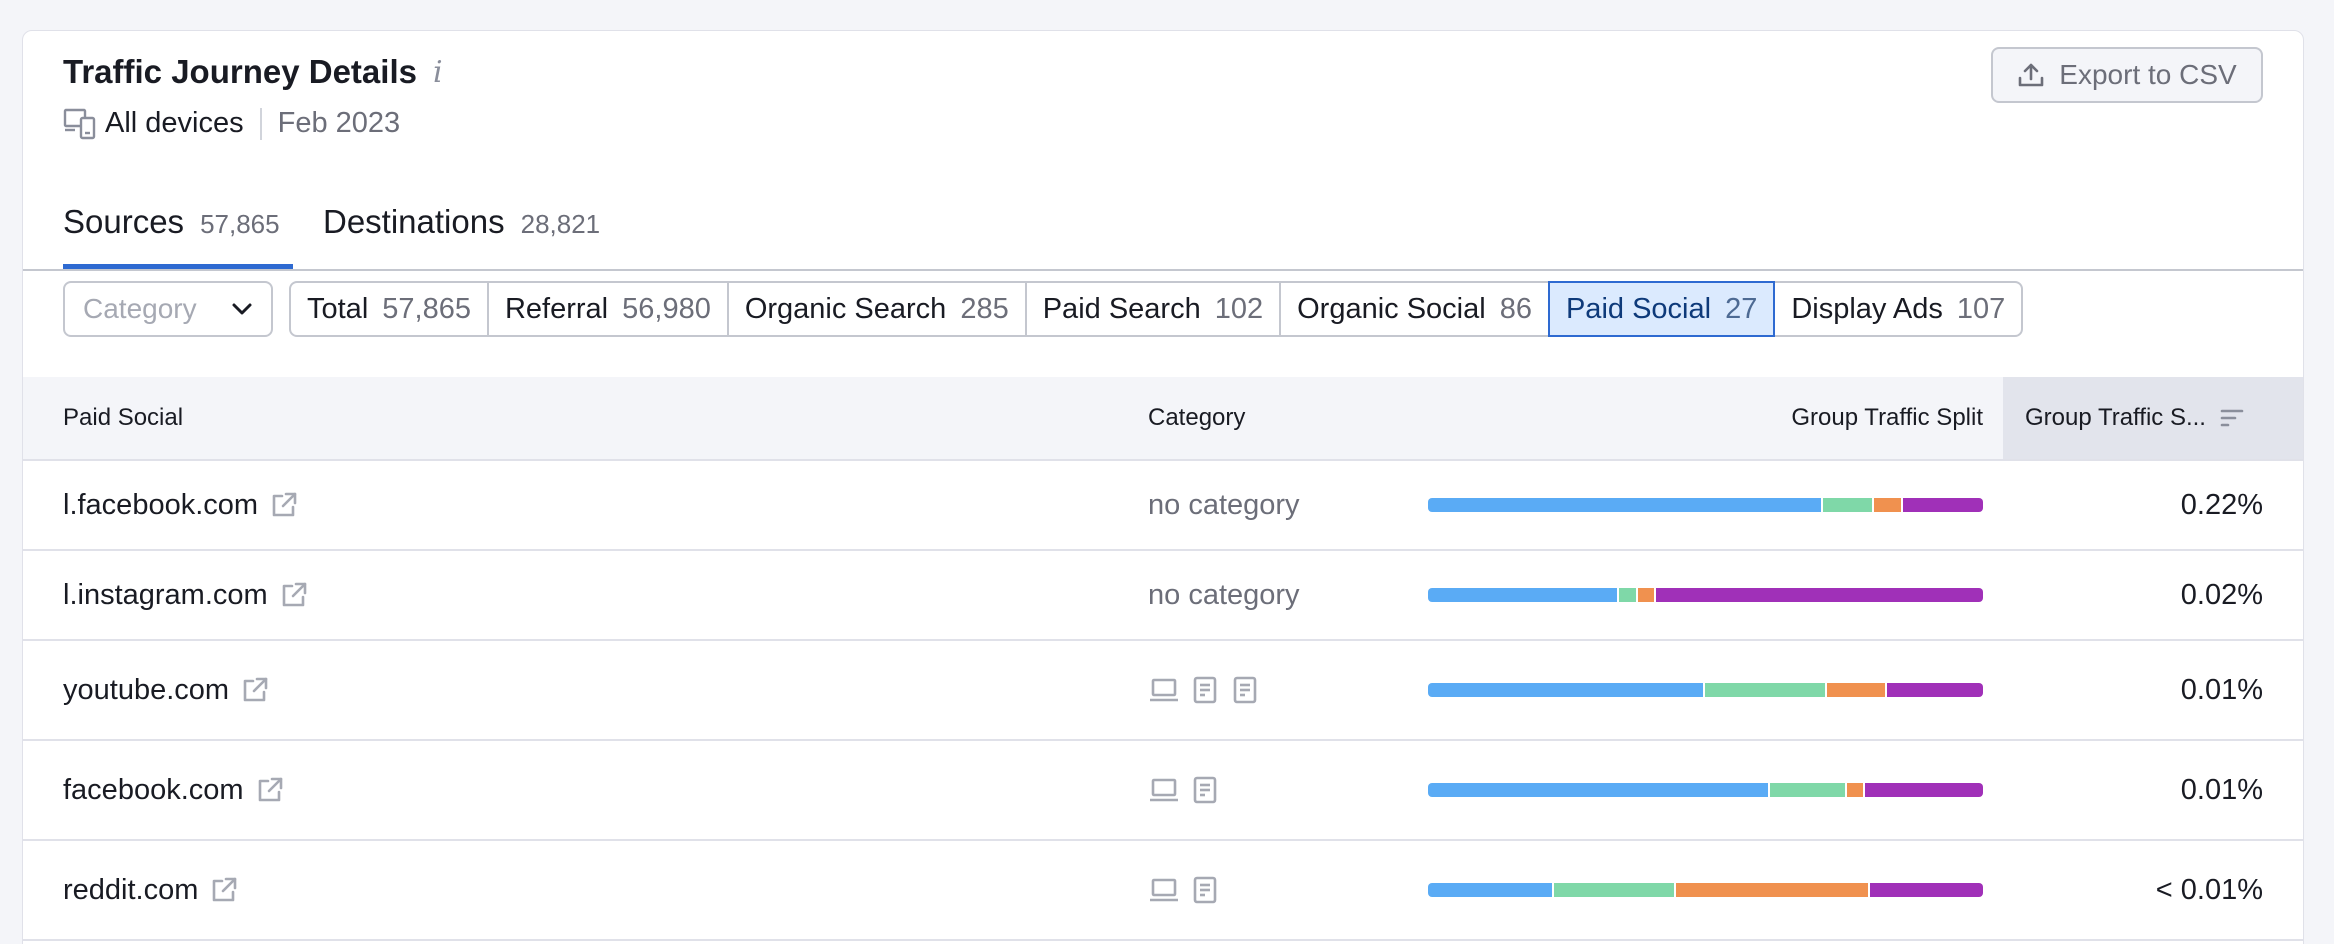 The width and height of the screenshot is (2334, 944). What do you see at coordinates (339, 123) in the screenshot?
I see `date-label: Feb 2023` at bounding box center [339, 123].